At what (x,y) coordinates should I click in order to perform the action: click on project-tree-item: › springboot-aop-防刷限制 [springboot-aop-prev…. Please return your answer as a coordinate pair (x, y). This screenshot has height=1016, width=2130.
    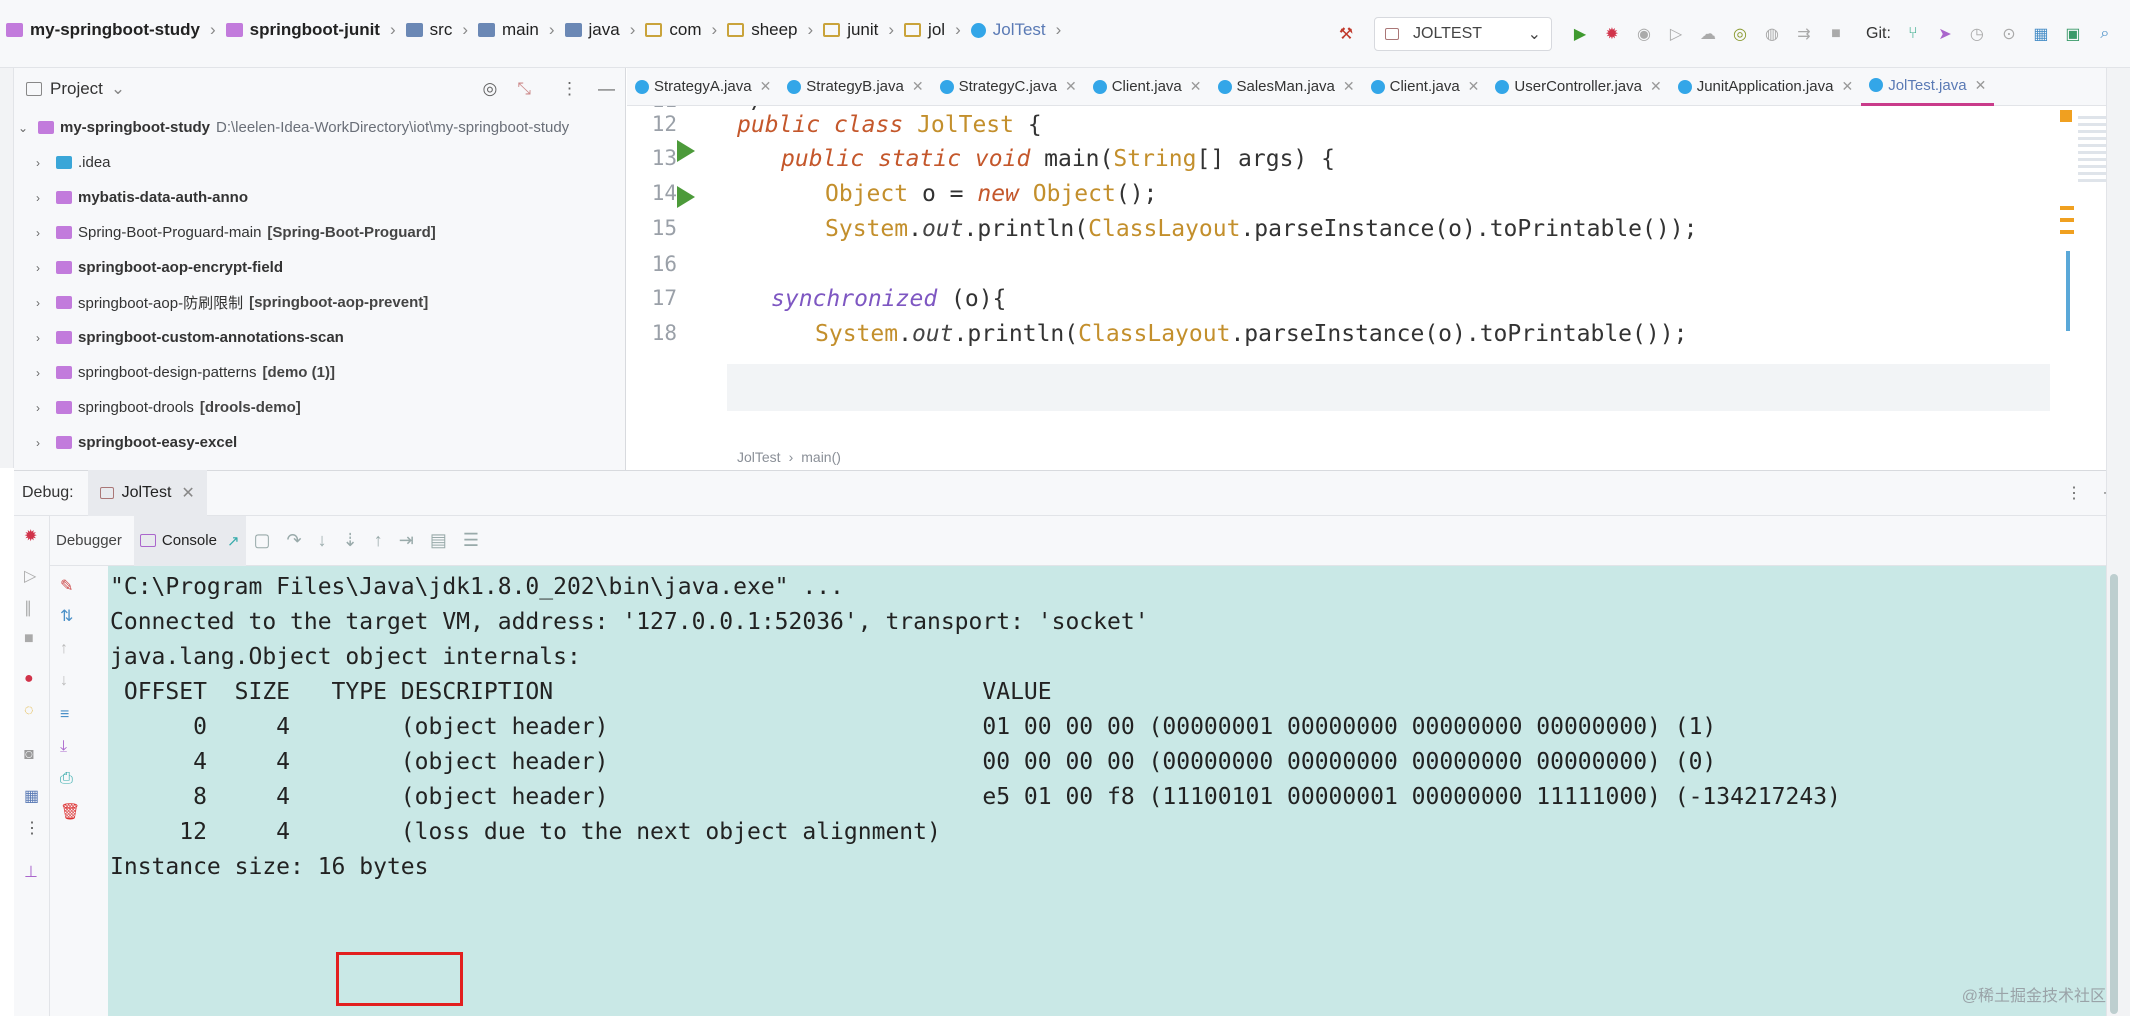
    Looking at the image, I should click on (319, 302).